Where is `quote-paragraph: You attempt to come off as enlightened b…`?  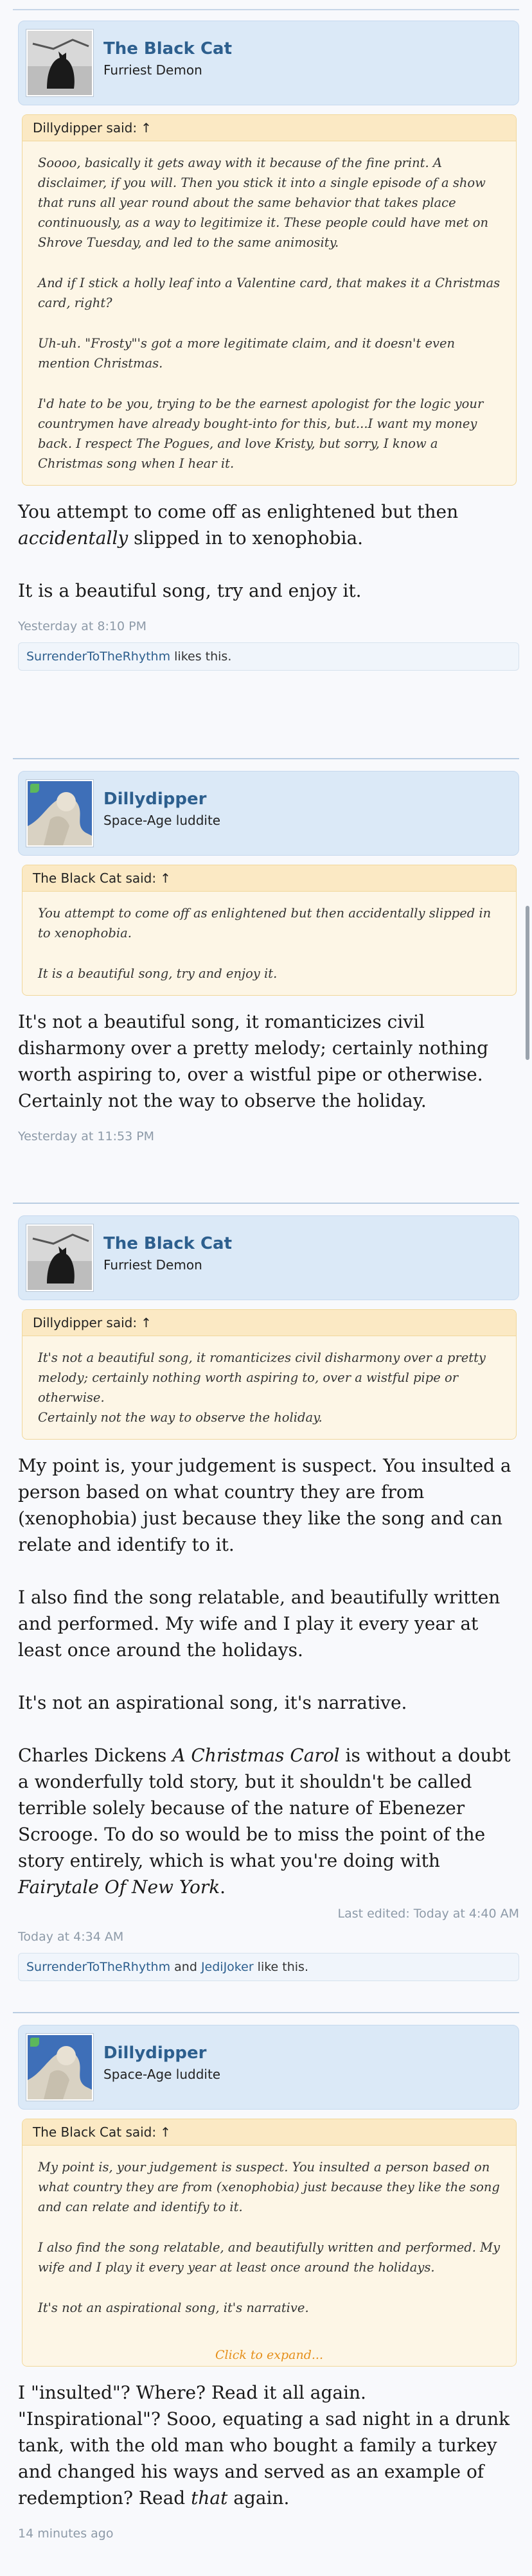
quote-paragraph: You attempt to come off as enlightened b… is located at coordinates (265, 923).